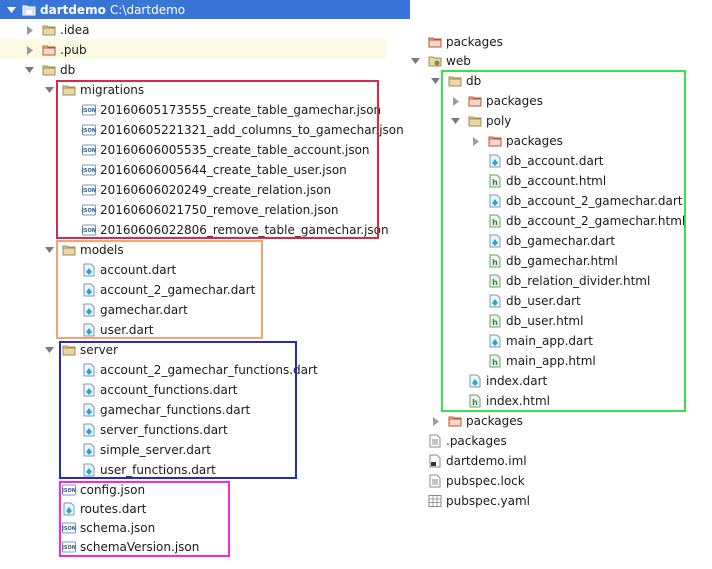 The image size is (712, 569). I want to click on tree-item-label: 20160606005644_create_table_user.json, so click(223, 170).